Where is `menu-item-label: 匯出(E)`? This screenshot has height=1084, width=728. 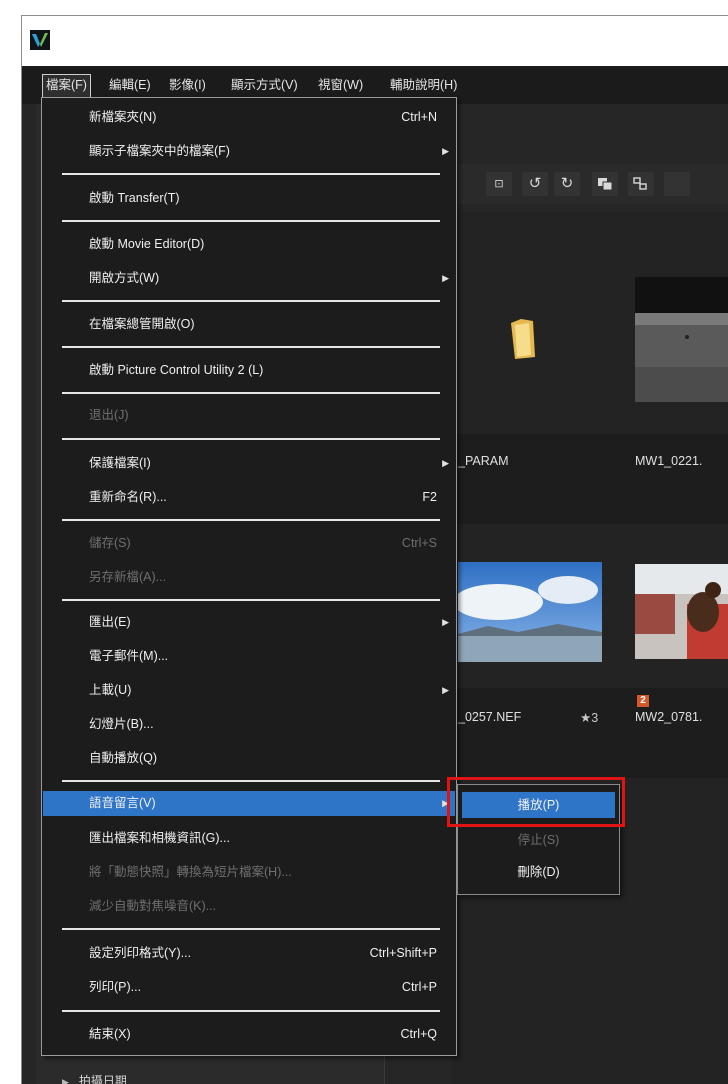
menu-item-label: 匯出(E) is located at coordinates (110, 622).